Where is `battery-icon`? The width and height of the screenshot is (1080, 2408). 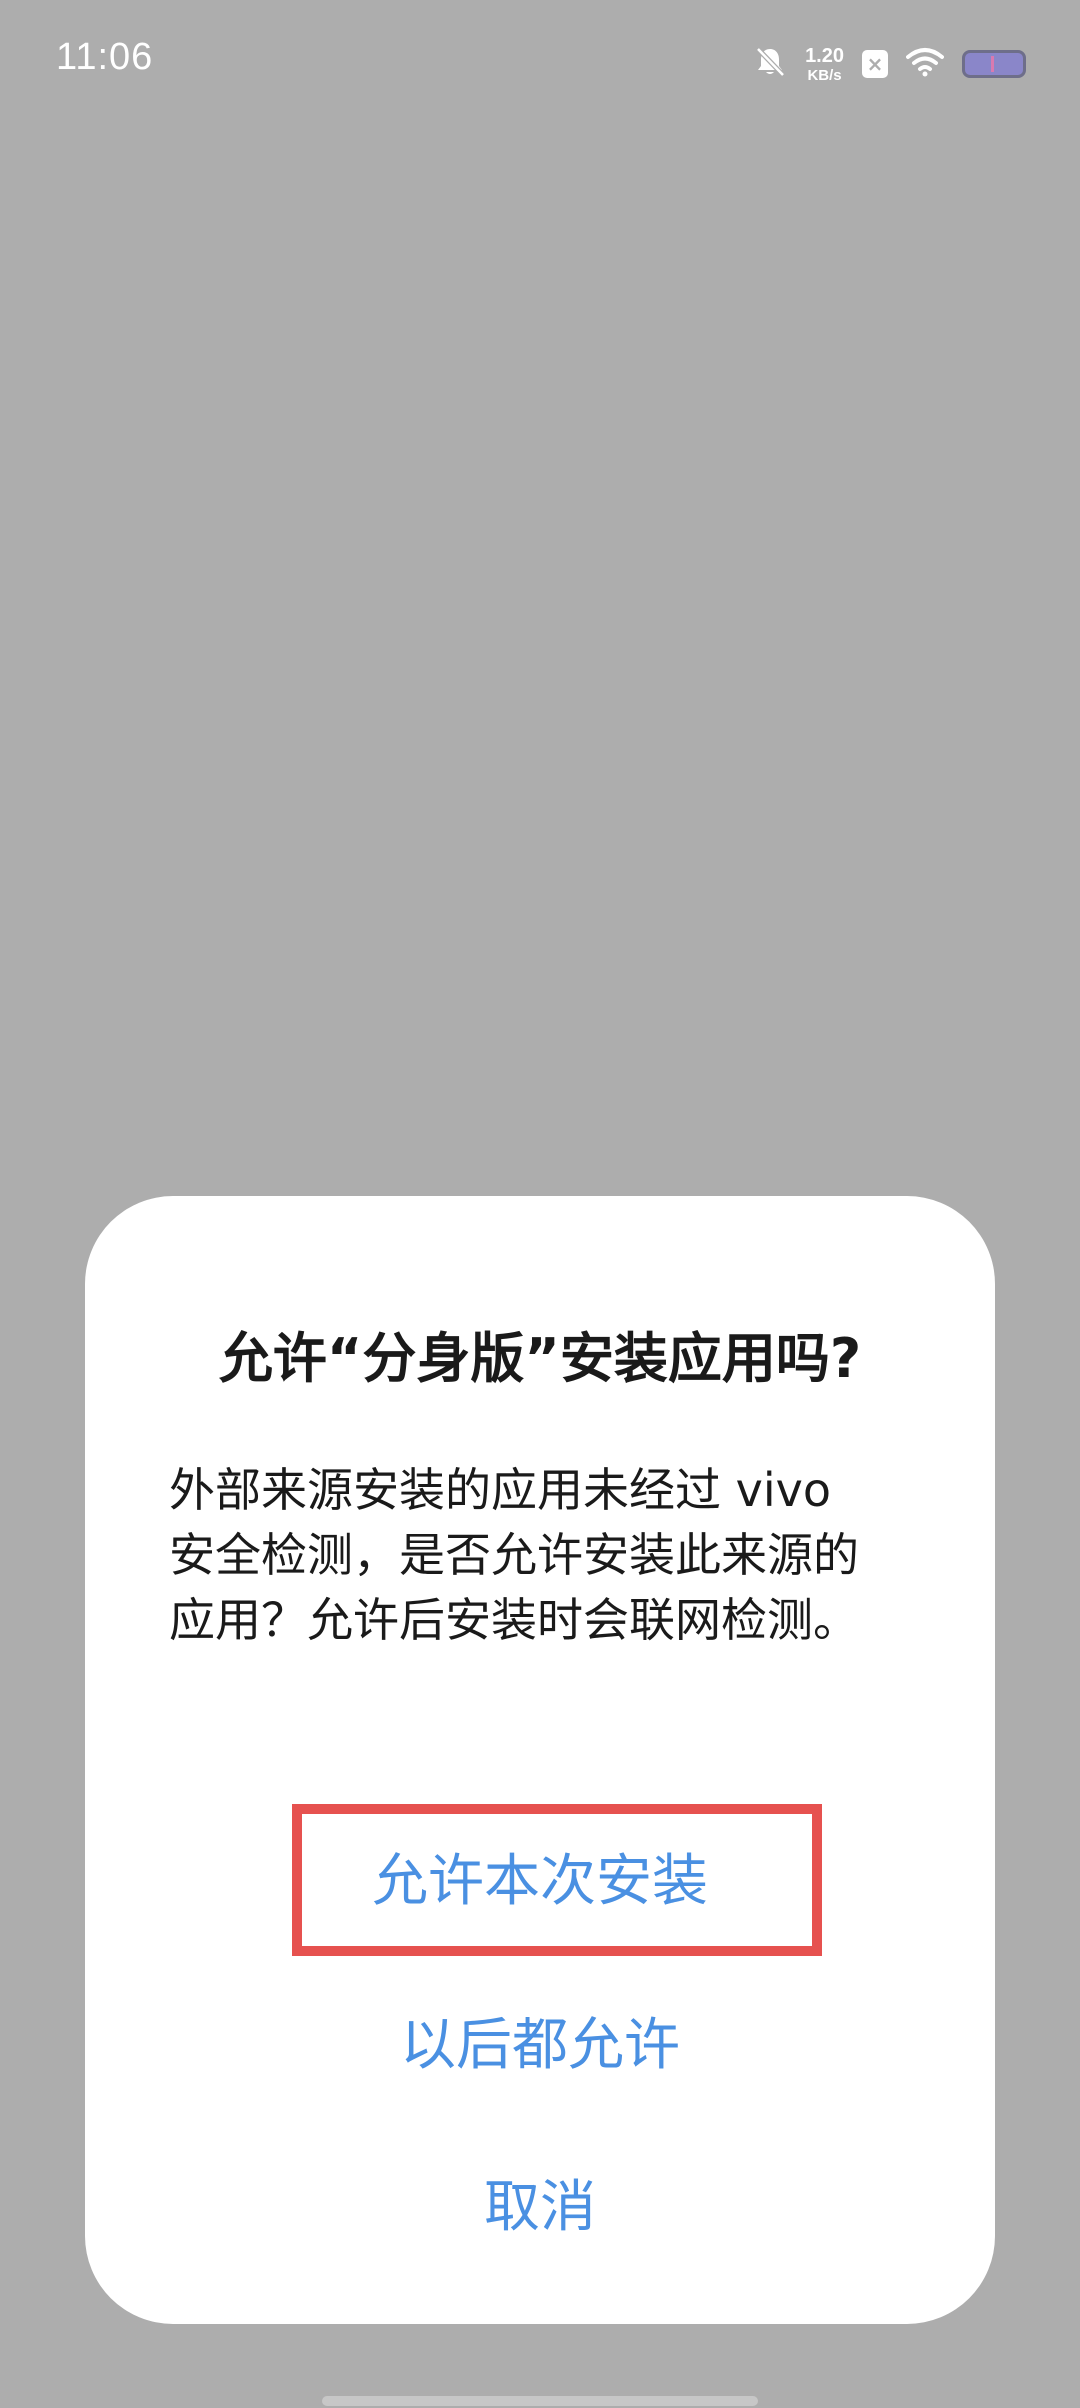
battery-icon is located at coordinates (994, 64).